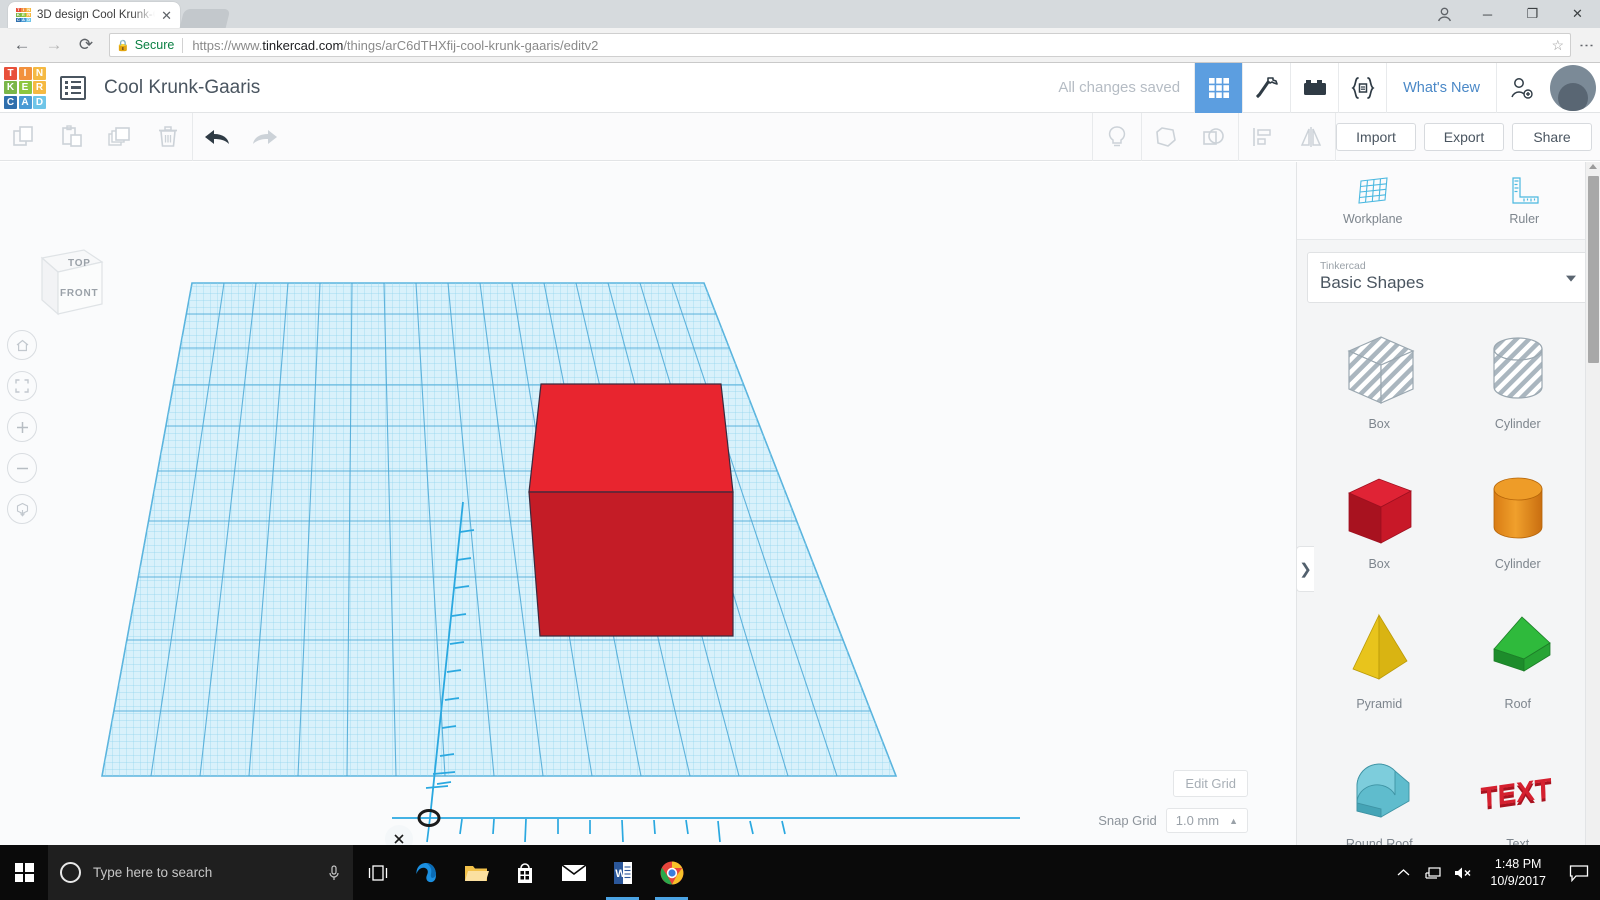 The height and width of the screenshot is (900, 1600). Describe the element at coordinates (1127, 820) in the screenshot. I see `snap-grid-label: Snap Grid` at that location.